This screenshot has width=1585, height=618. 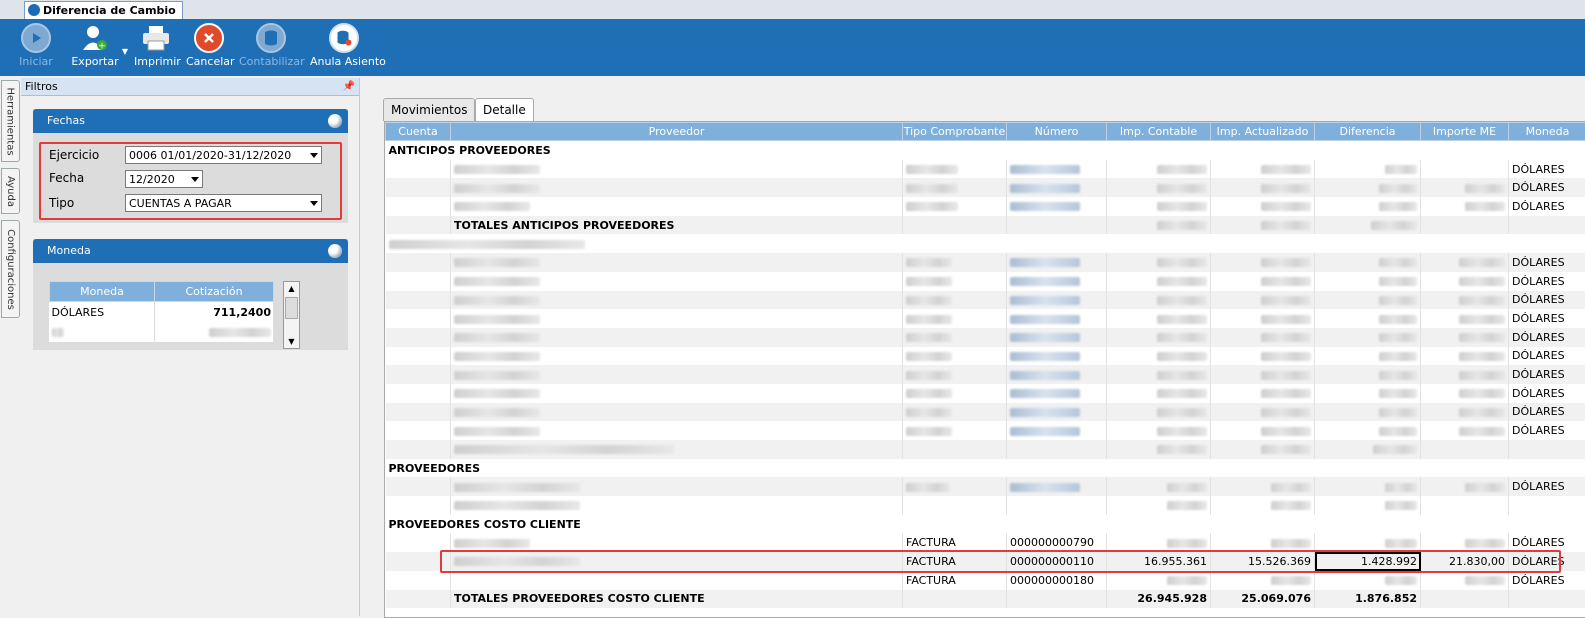 I want to click on cotizacion-col-header: Cotización, so click(x=214, y=292).